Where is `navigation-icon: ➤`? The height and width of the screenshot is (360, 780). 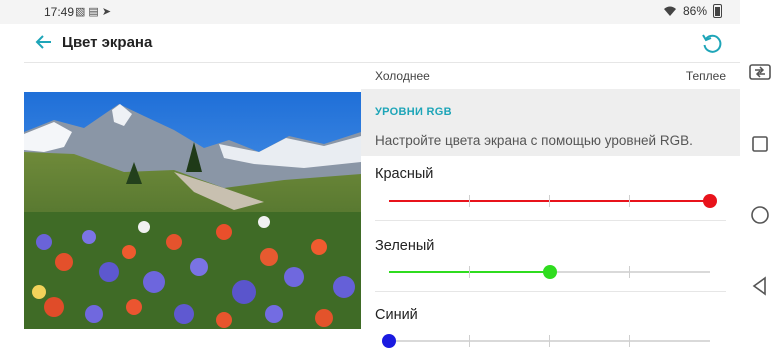
navigation-icon: ➤ is located at coordinates (108, 12).